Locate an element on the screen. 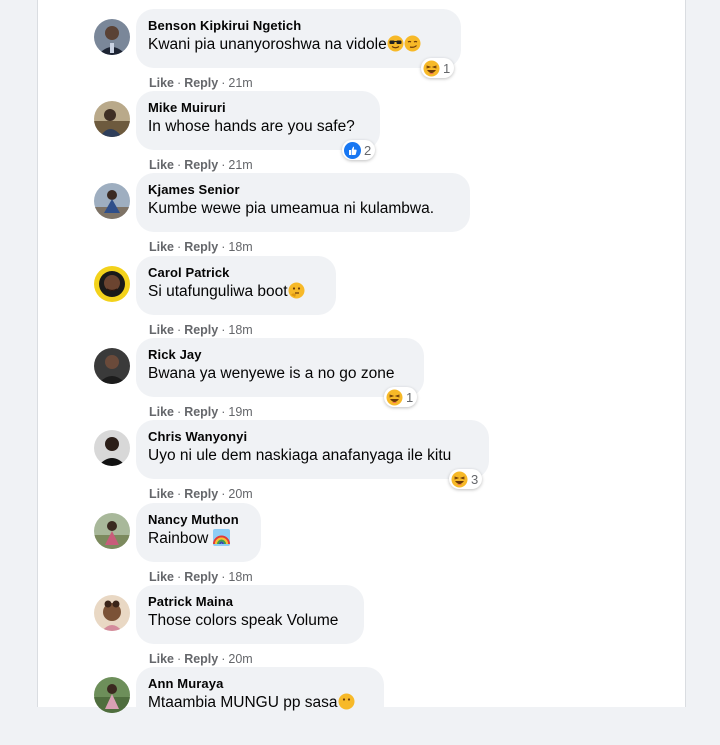 This screenshot has width=720, height=745. comment-text: Kumbe wewe pia umeamua ni kulambwa. is located at coordinates (291, 208).